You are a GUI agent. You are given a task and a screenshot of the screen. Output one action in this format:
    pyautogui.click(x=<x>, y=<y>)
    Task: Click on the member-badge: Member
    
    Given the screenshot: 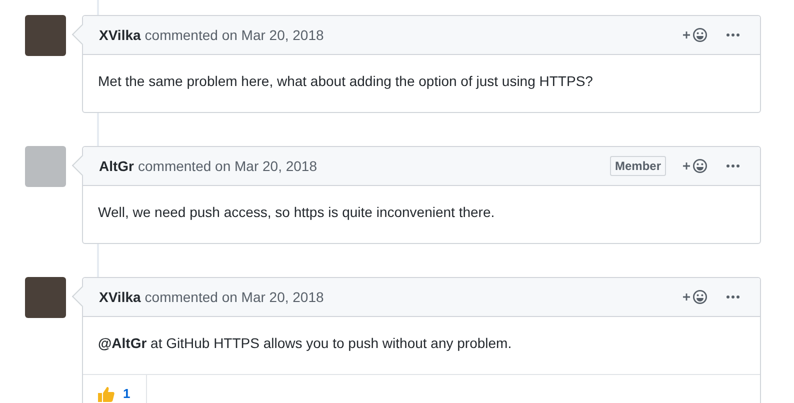 What is the action you would take?
    pyautogui.click(x=638, y=166)
    